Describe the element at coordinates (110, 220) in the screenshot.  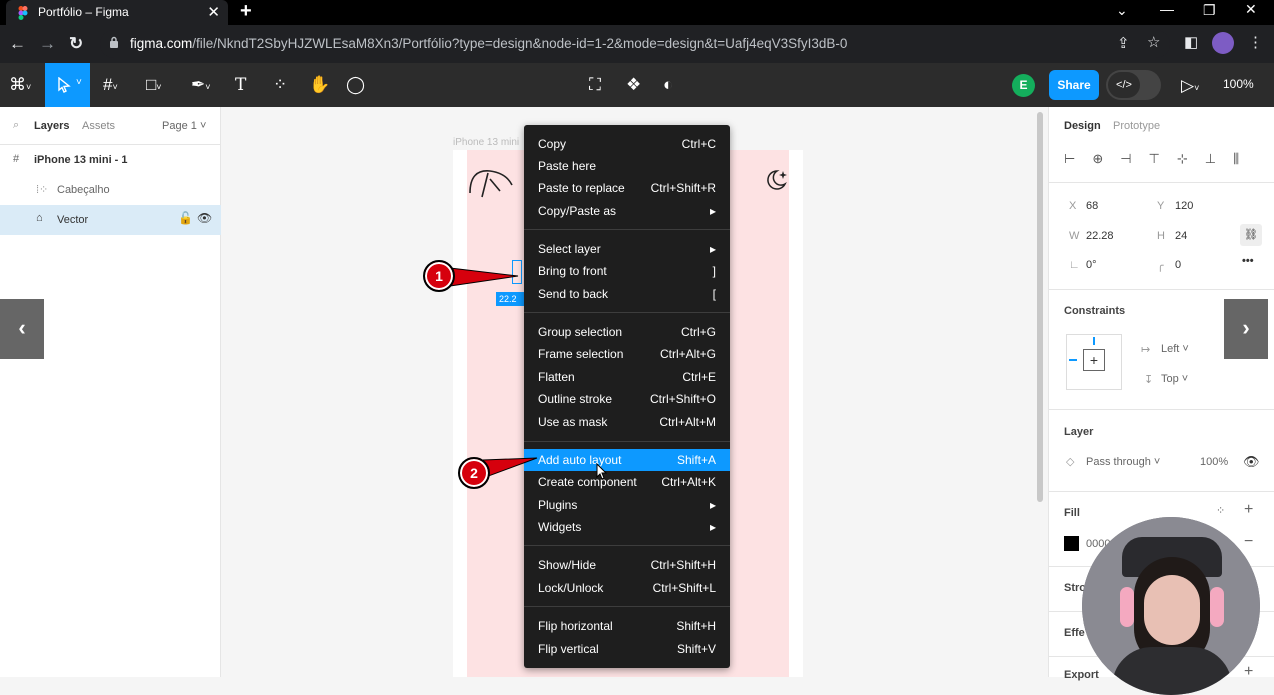
I see `layer-row-vector: ⌂ Vector 🔓 👁` at that location.